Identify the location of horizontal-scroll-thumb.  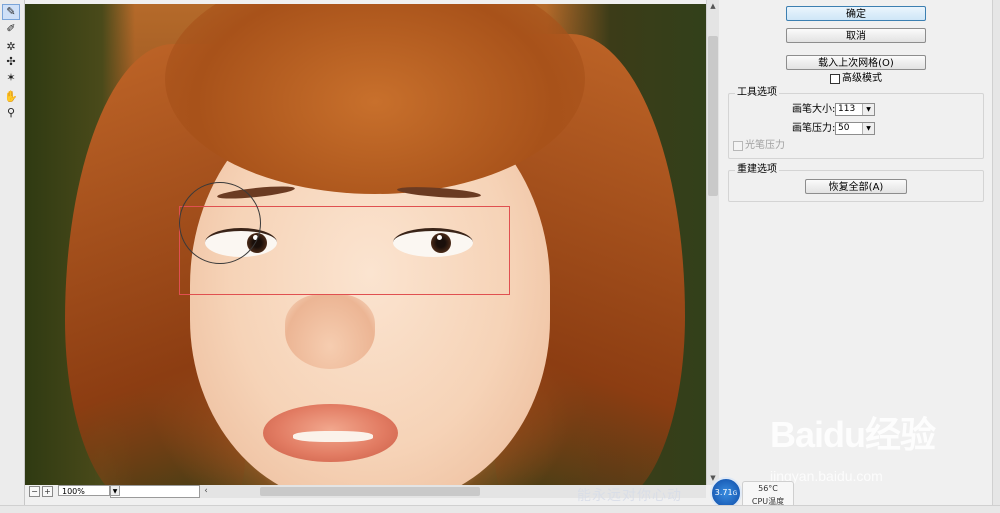
(370, 491).